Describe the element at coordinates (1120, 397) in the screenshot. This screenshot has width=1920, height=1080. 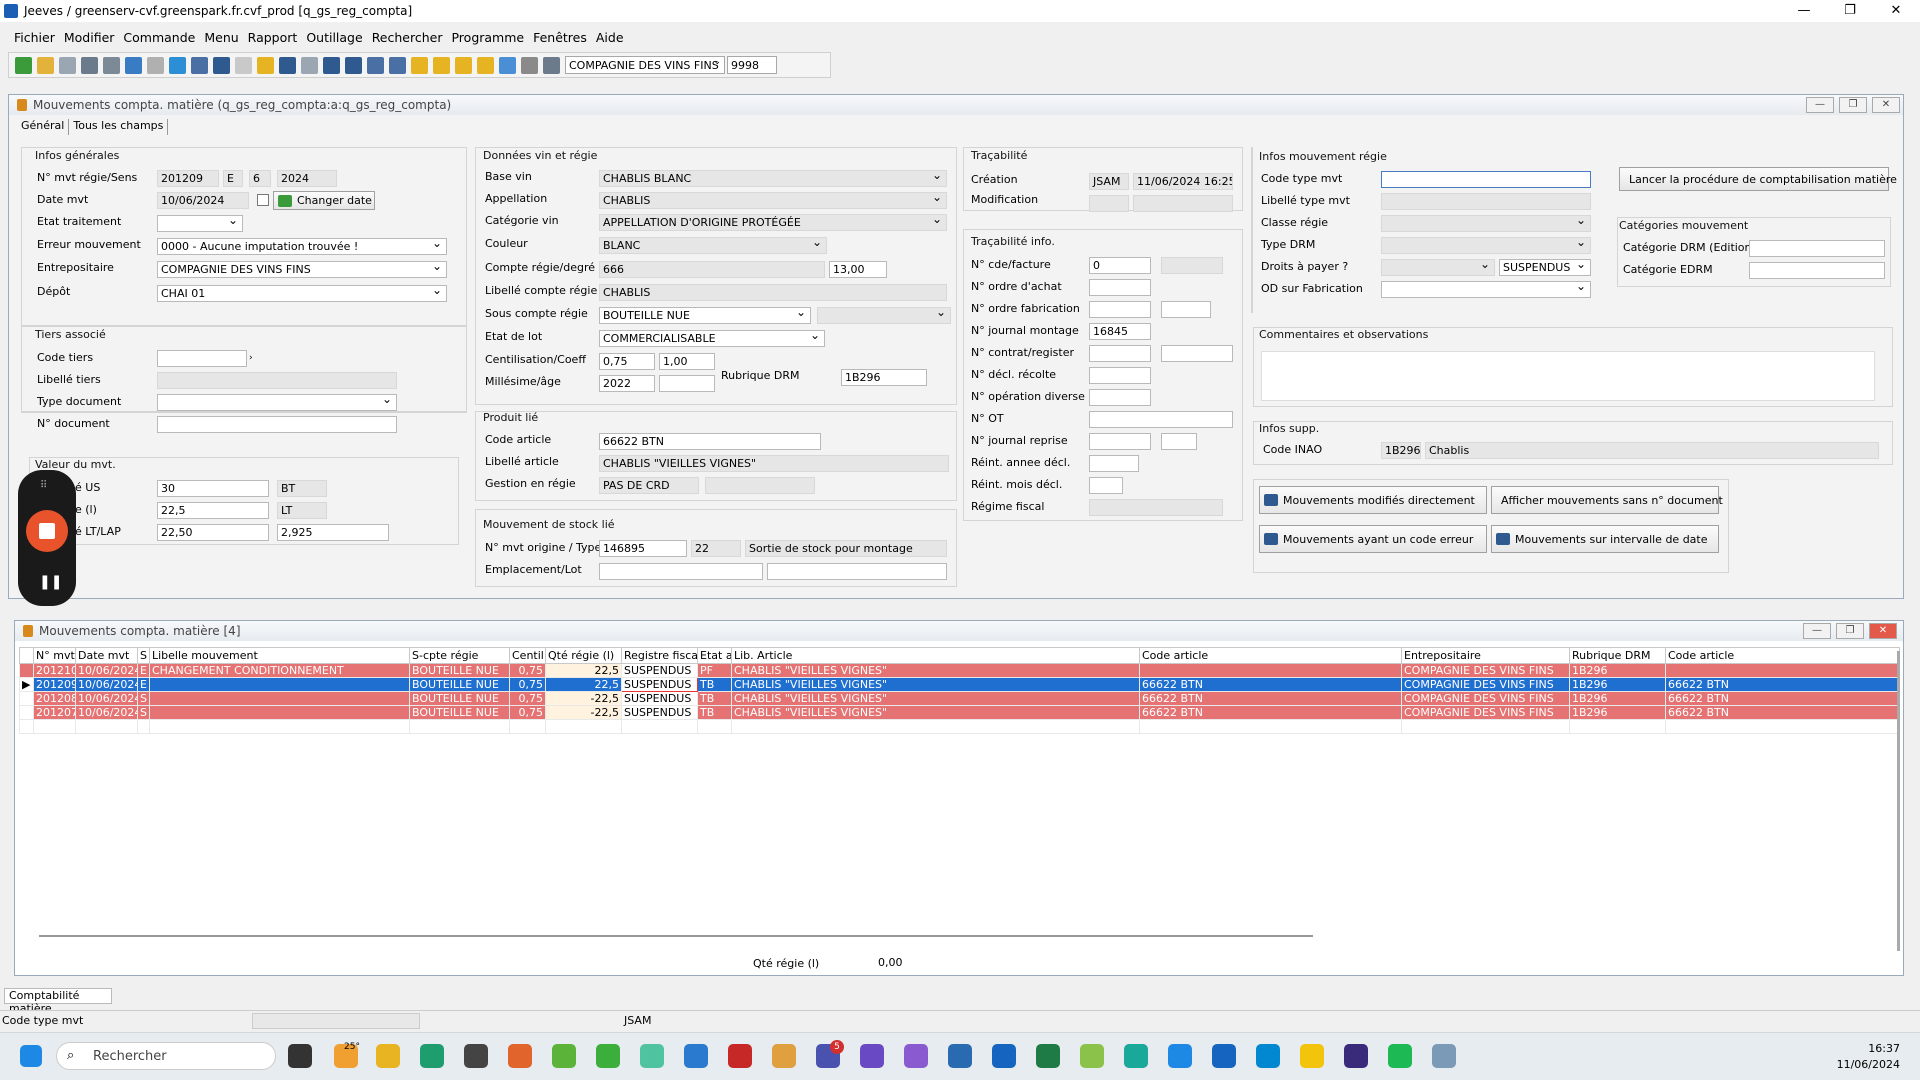
I see `op-diverse-field` at that location.